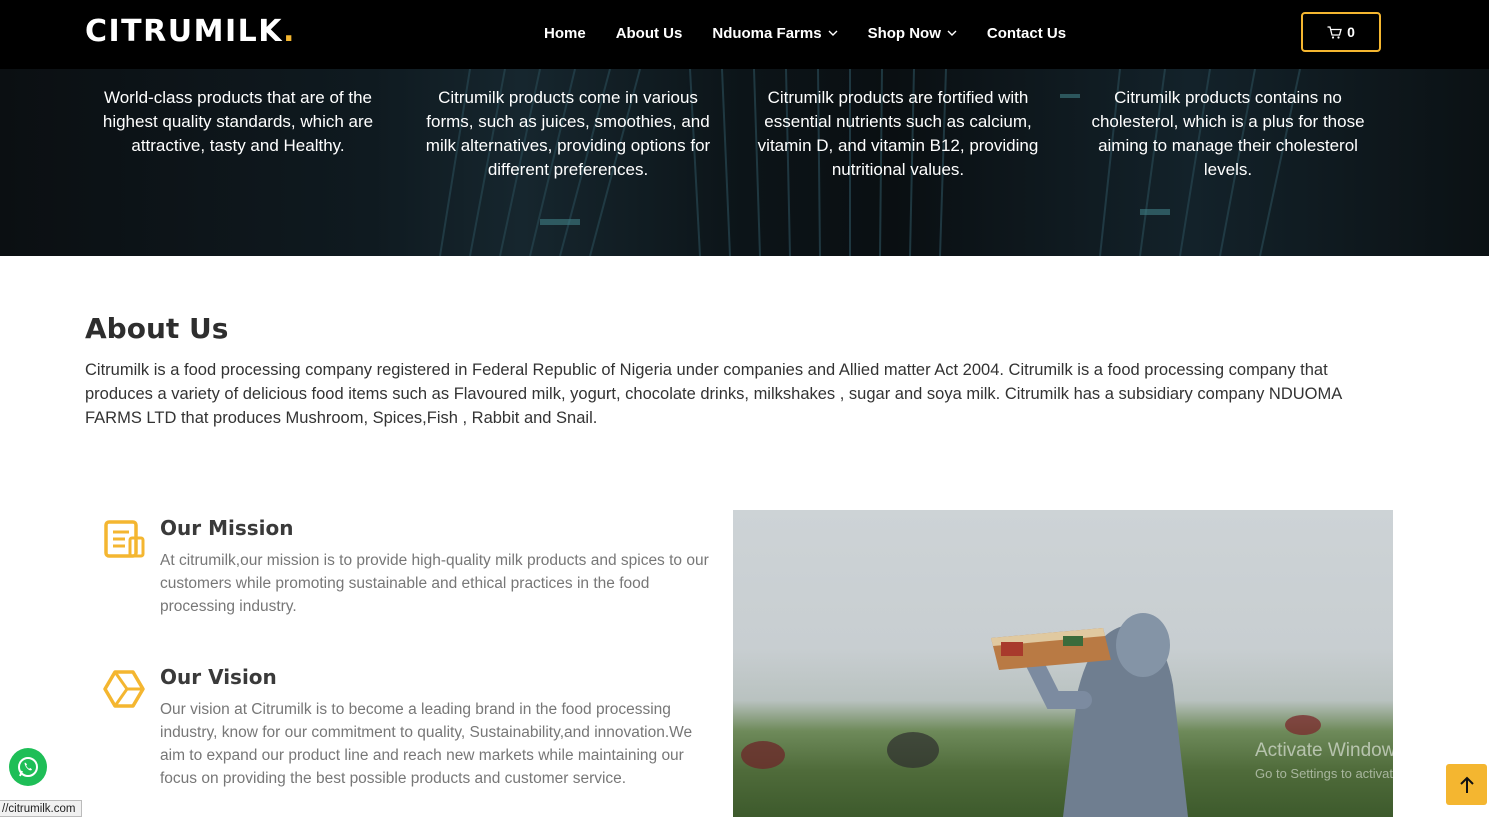 The image size is (1489, 817). I want to click on about-heading: About Us, so click(157, 328).